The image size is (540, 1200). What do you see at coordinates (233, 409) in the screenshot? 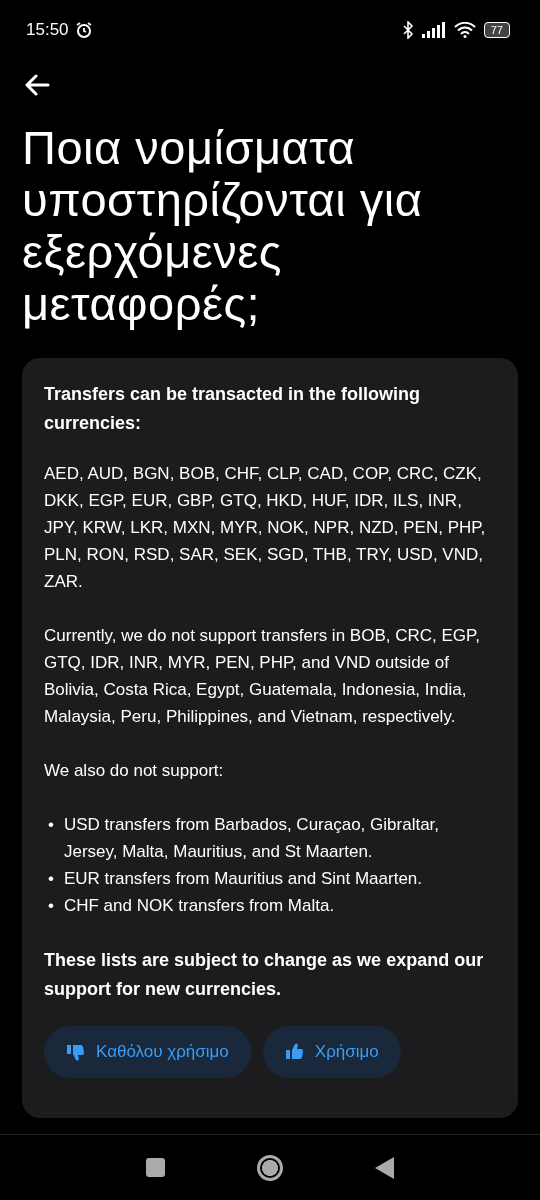
I see `article-heading: Transfers can be transacted in the following currencies:` at bounding box center [233, 409].